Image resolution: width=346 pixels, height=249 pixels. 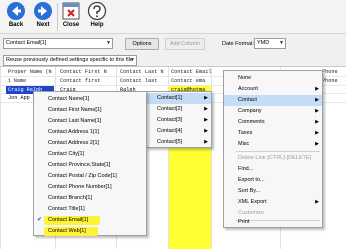 I want to click on date-format-value: YMD, so click(x=263, y=43).